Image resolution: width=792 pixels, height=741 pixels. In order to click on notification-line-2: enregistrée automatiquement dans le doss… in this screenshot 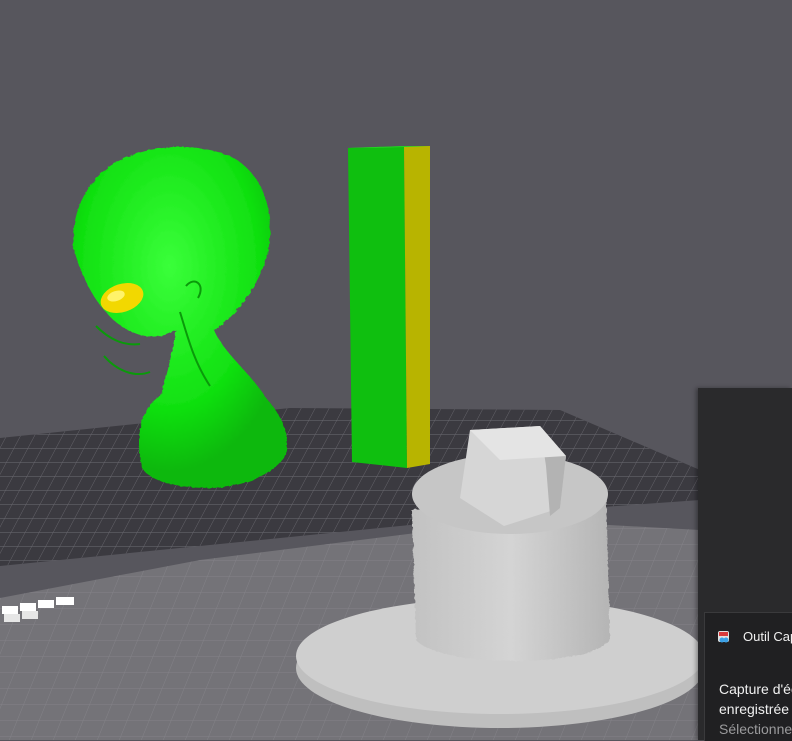, I will do `click(755, 709)`.